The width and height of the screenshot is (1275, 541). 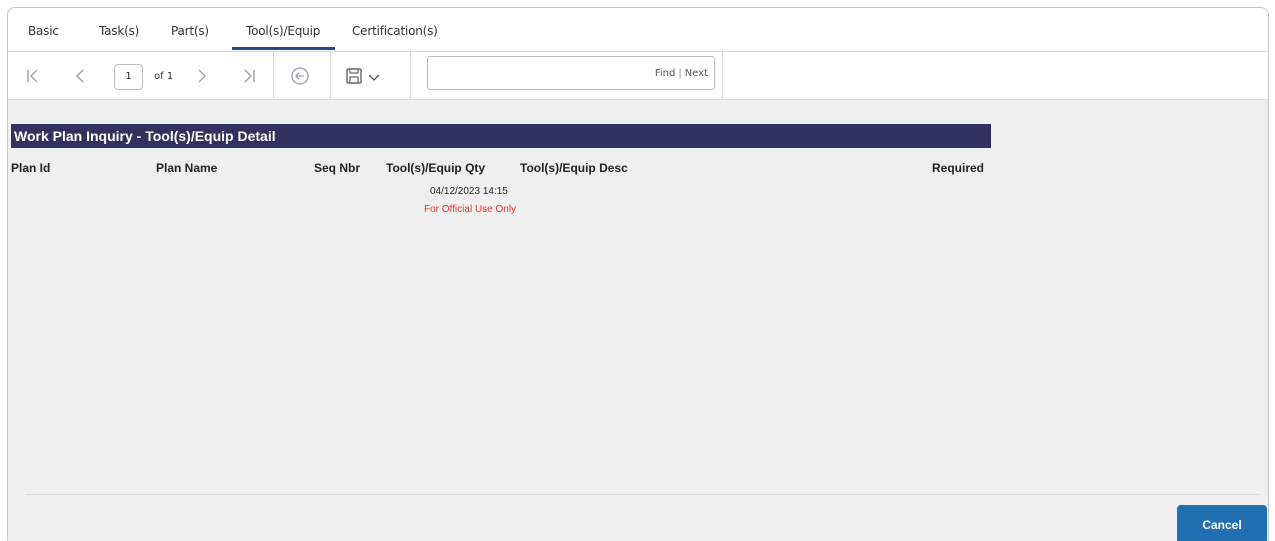 I want to click on cancel-button: Cancel, so click(x=1222, y=523).